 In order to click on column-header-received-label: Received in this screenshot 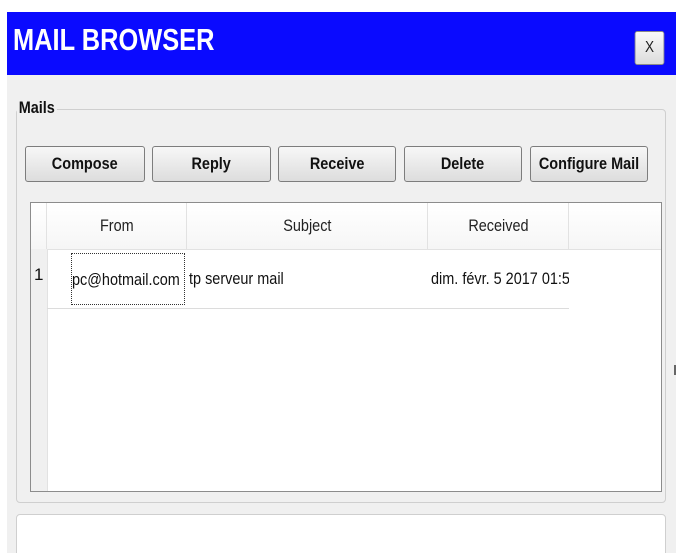, I will do `click(498, 225)`.